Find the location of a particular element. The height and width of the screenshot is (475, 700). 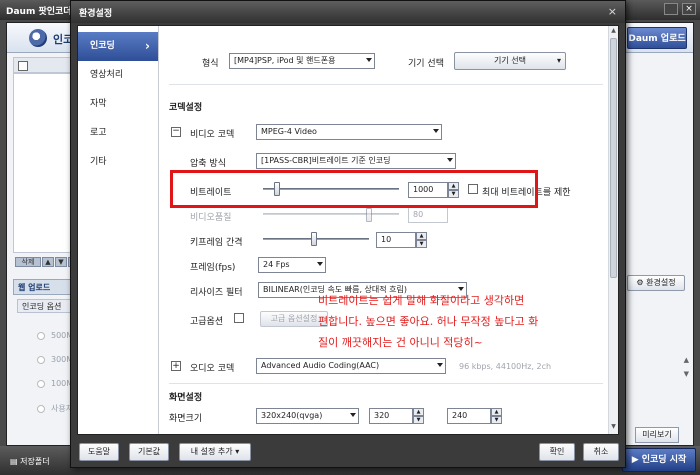

sidebar-item-subtitles: 자막 is located at coordinates (118, 104).